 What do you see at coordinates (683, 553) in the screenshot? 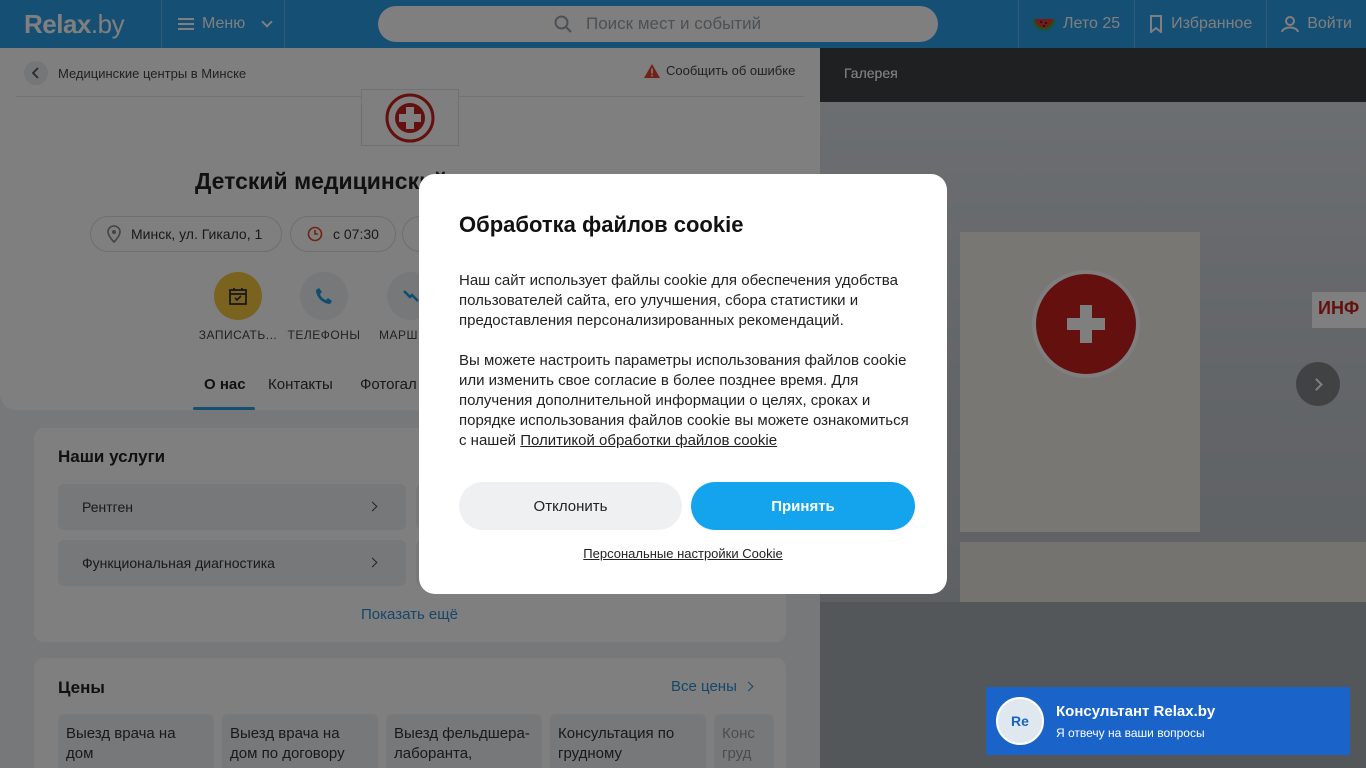
I see `cookie-settings-link: Персональные настройки Cookie` at bounding box center [683, 553].